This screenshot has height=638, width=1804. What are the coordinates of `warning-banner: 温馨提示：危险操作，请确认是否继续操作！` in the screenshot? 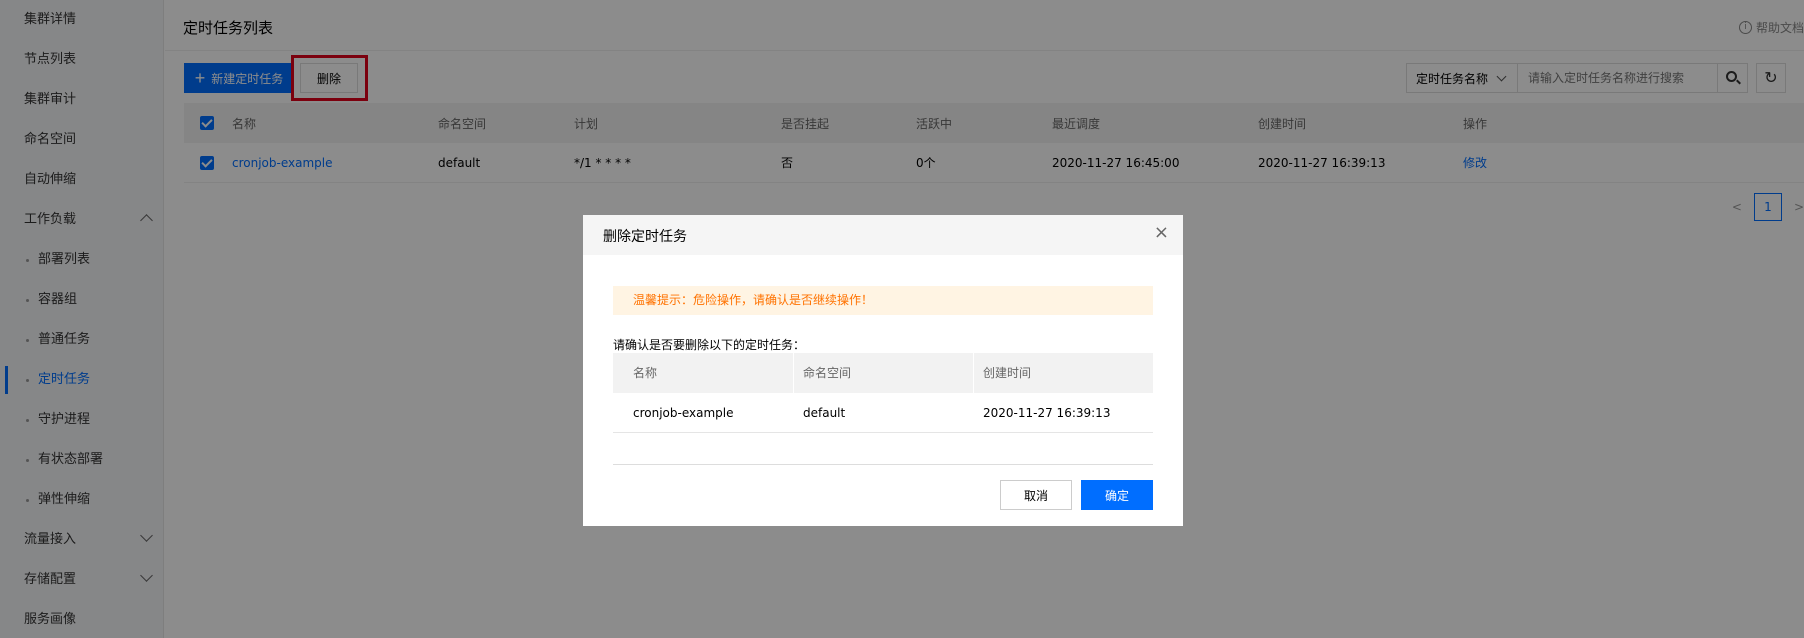 It's located at (883, 300).